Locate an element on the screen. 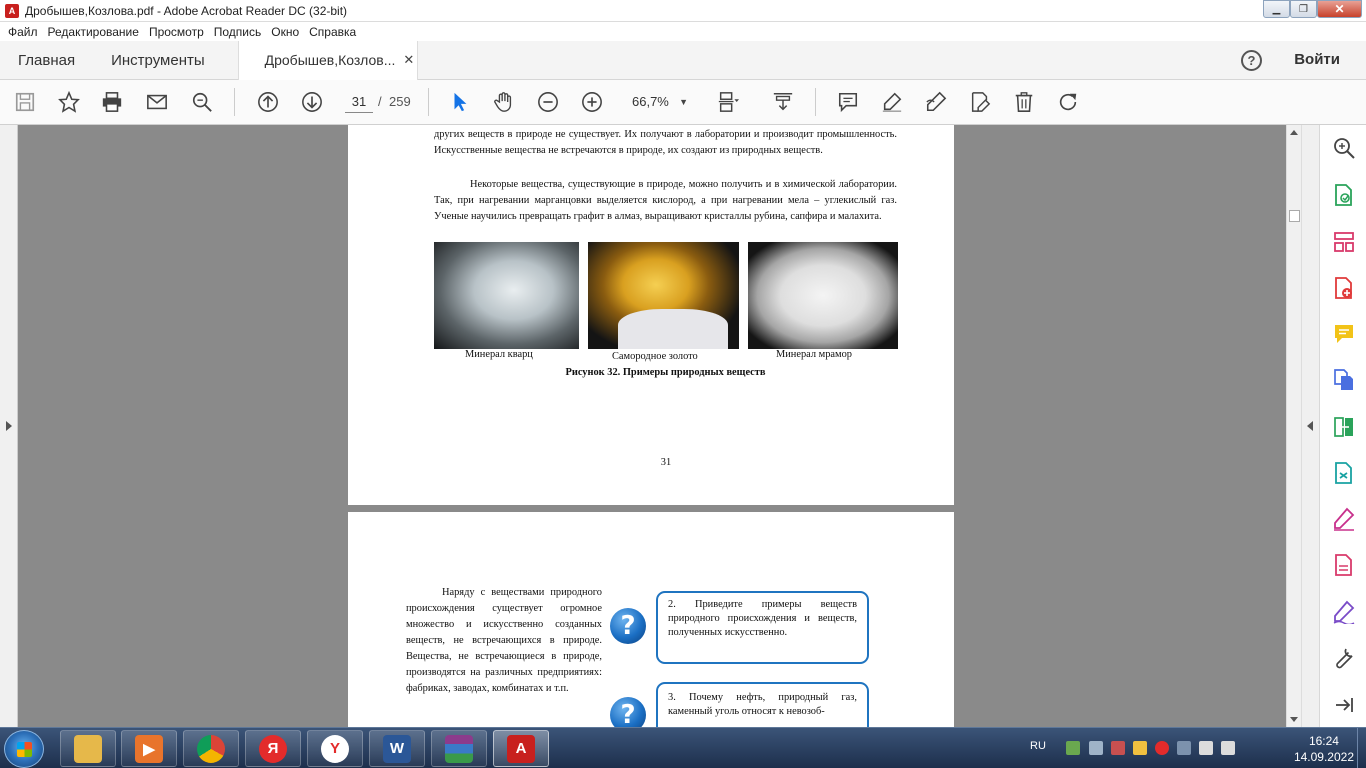 This screenshot has width=1366, height=768. toolbar: 31 / 259 66,7% ▼ is located at coordinates (683, 102).